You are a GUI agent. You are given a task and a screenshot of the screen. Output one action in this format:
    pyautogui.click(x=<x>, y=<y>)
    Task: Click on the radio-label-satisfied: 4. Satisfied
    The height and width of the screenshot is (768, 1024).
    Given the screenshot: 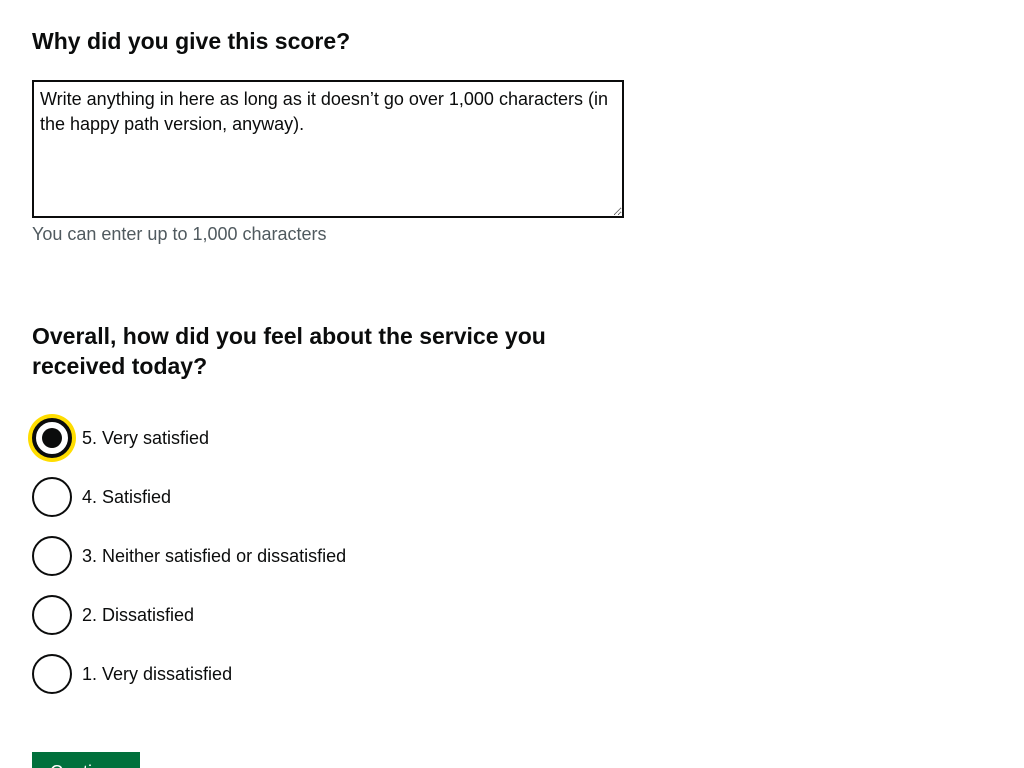 What is the action you would take?
    pyautogui.click(x=127, y=497)
    